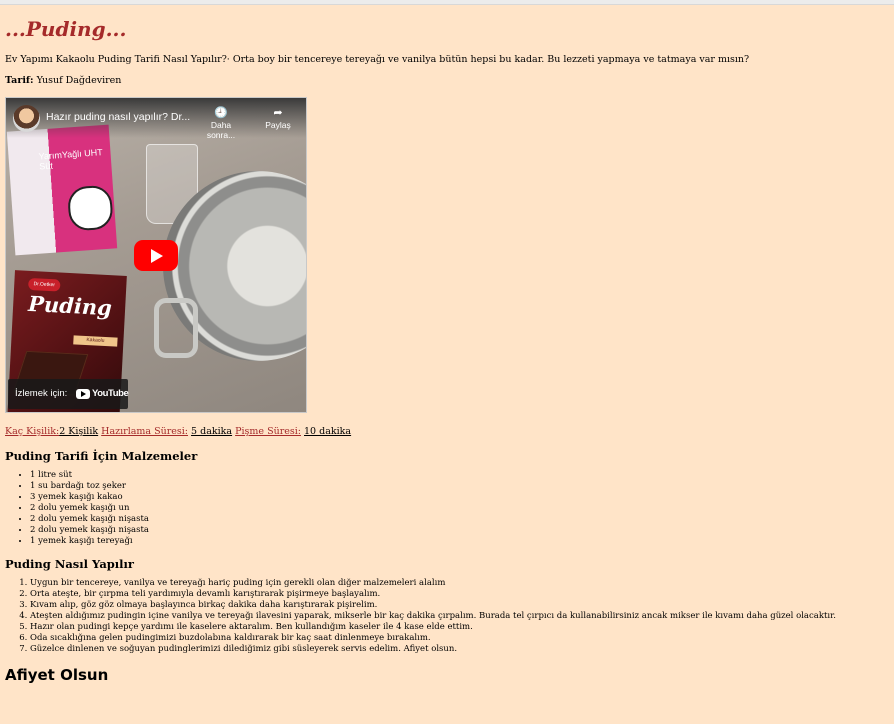 This screenshot has width=894, height=724. I want to click on steps-heading: Puding Nasıl Yapılır, so click(69, 564).